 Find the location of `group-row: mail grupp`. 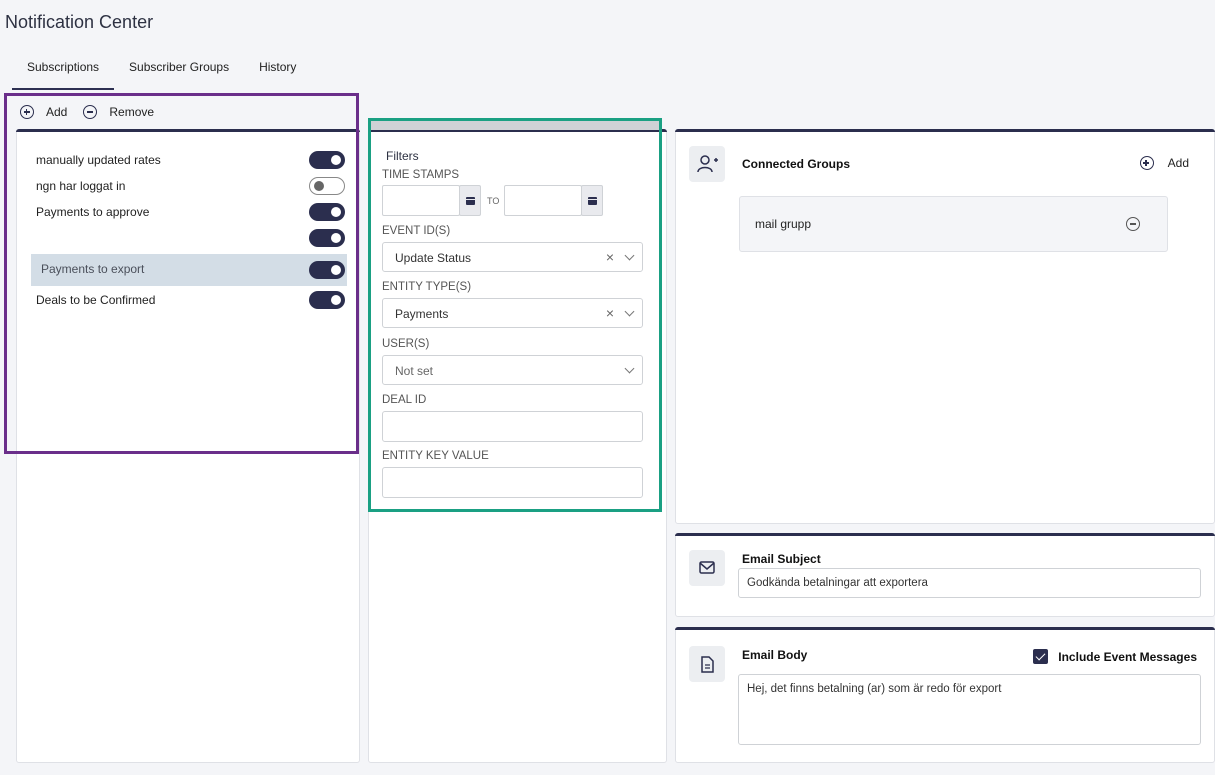

group-row: mail grupp is located at coordinates (953, 224).